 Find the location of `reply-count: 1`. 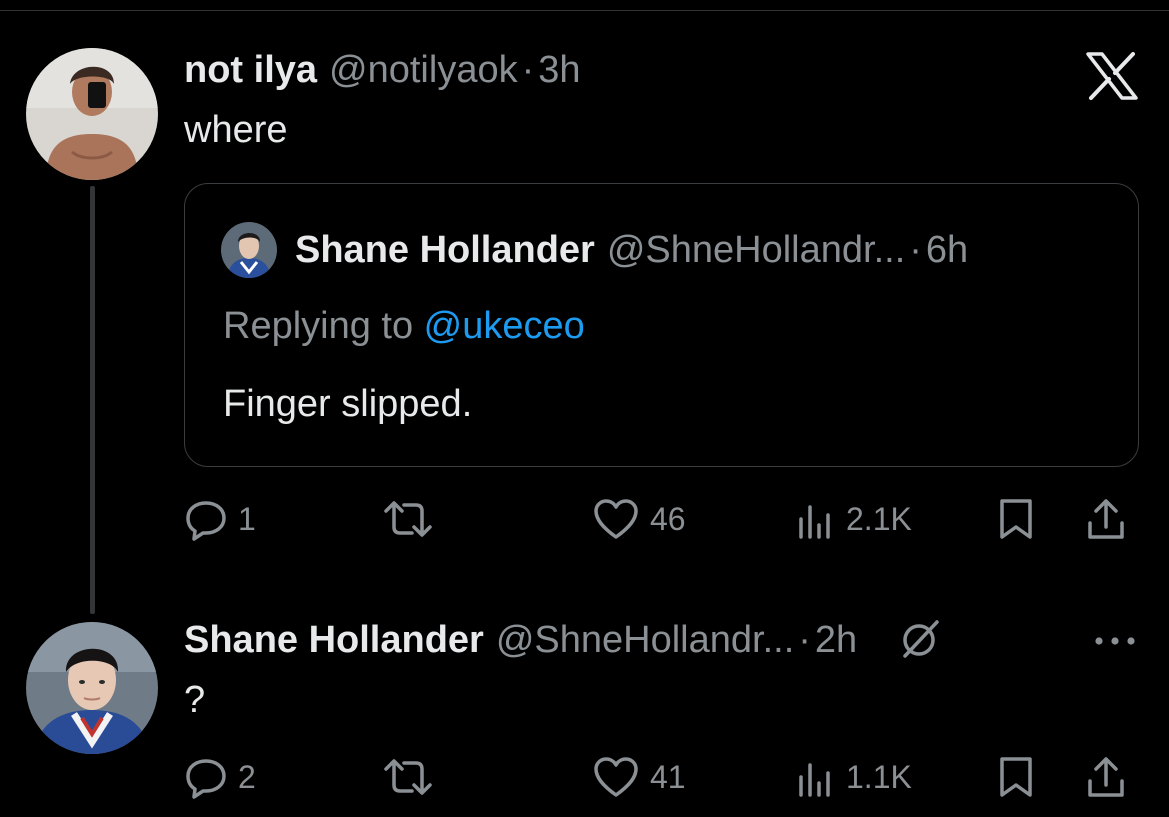

reply-count: 1 is located at coordinates (247, 518).